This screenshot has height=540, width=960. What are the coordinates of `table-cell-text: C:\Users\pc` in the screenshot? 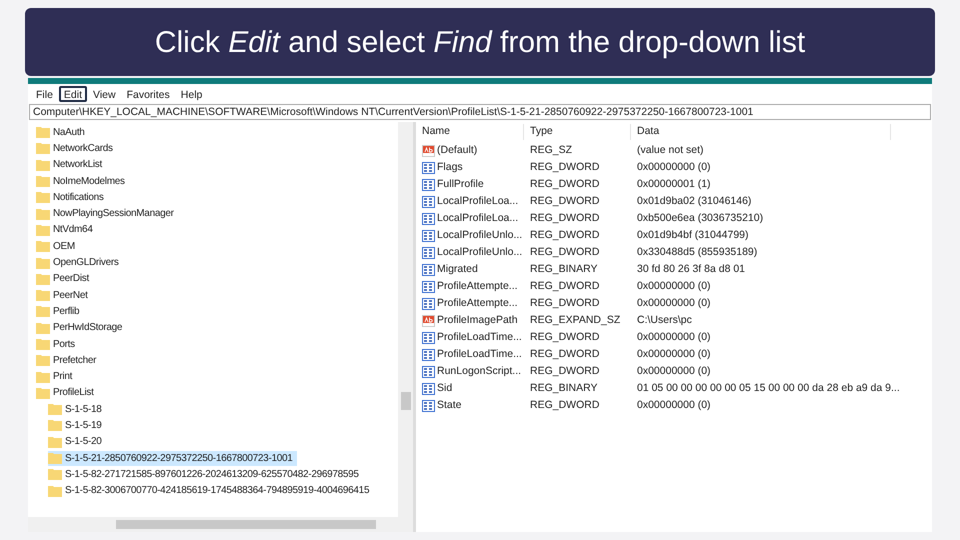 It's located at (664, 320).